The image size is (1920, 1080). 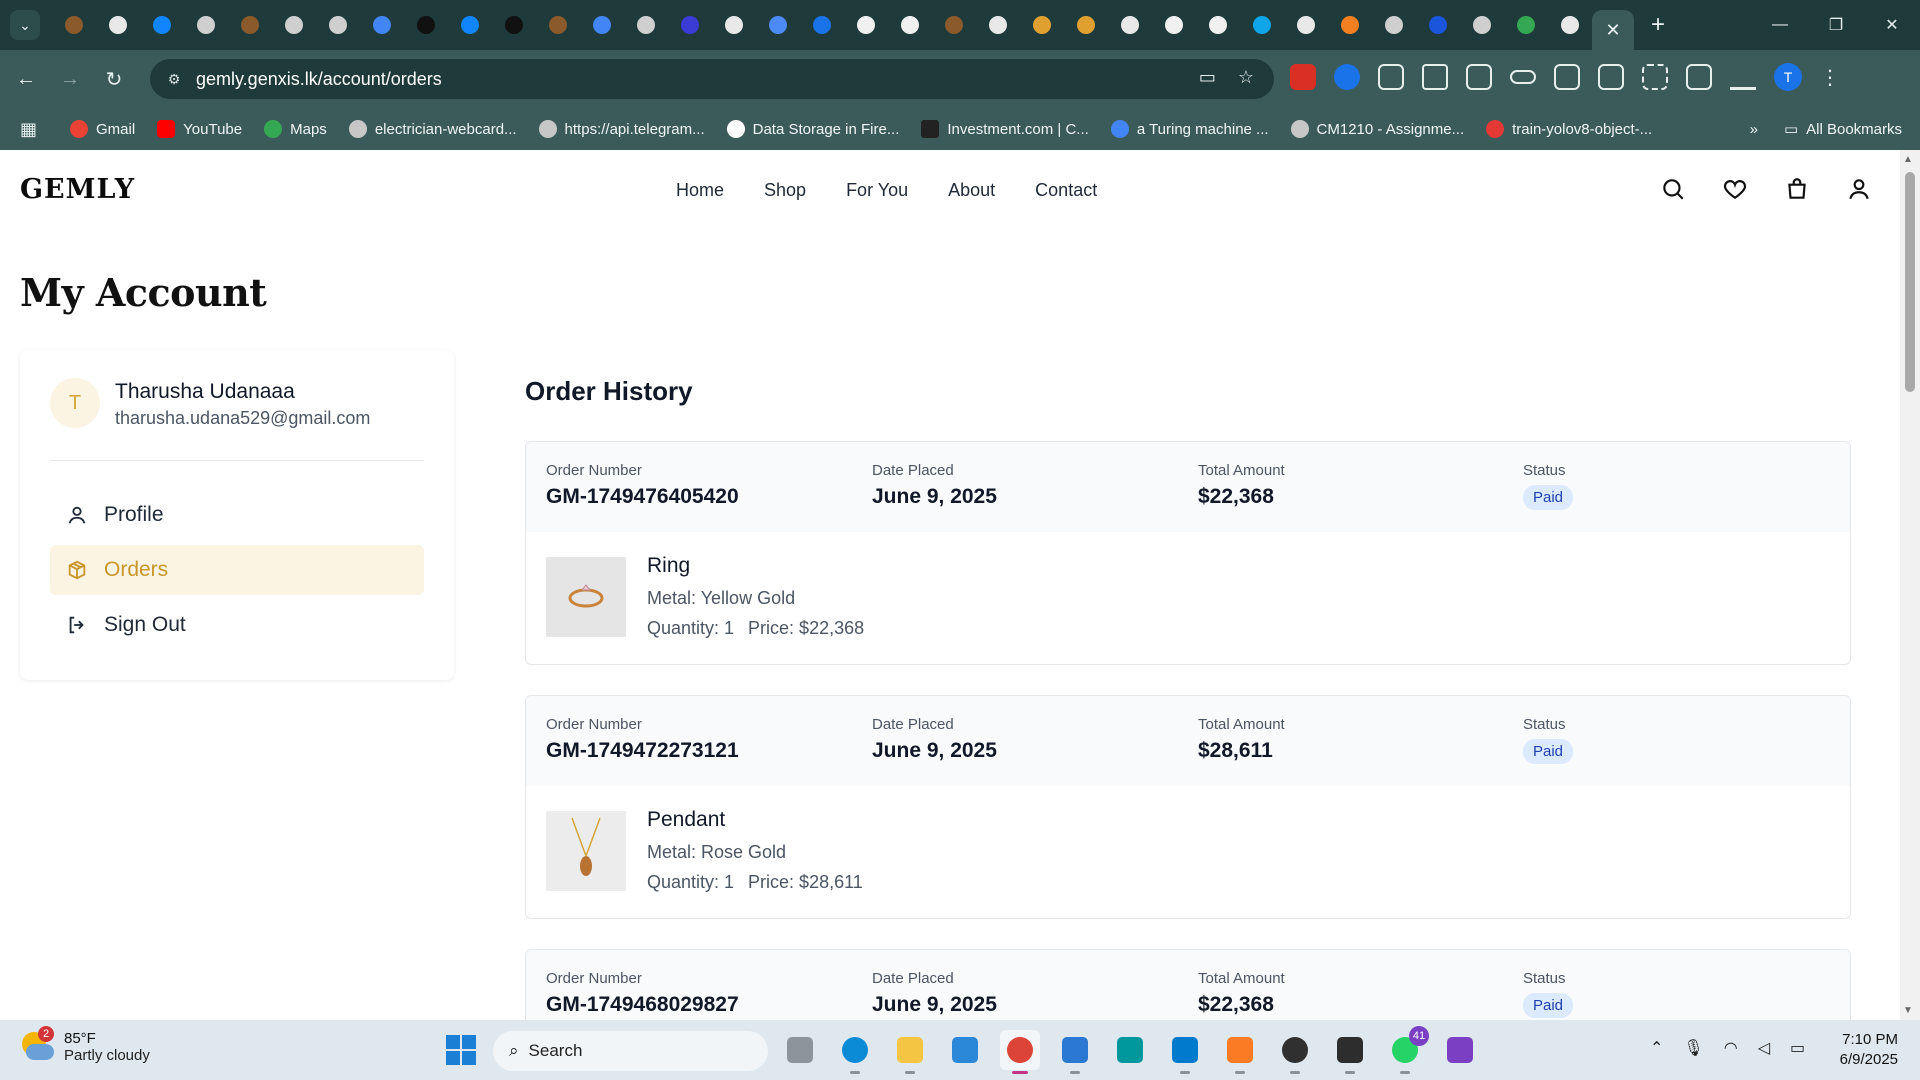 What do you see at coordinates (1869, 1050) in the screenshot?
I see `clock: 7:10 PM 6/9/2025` at bounding box center [1869, 1050].